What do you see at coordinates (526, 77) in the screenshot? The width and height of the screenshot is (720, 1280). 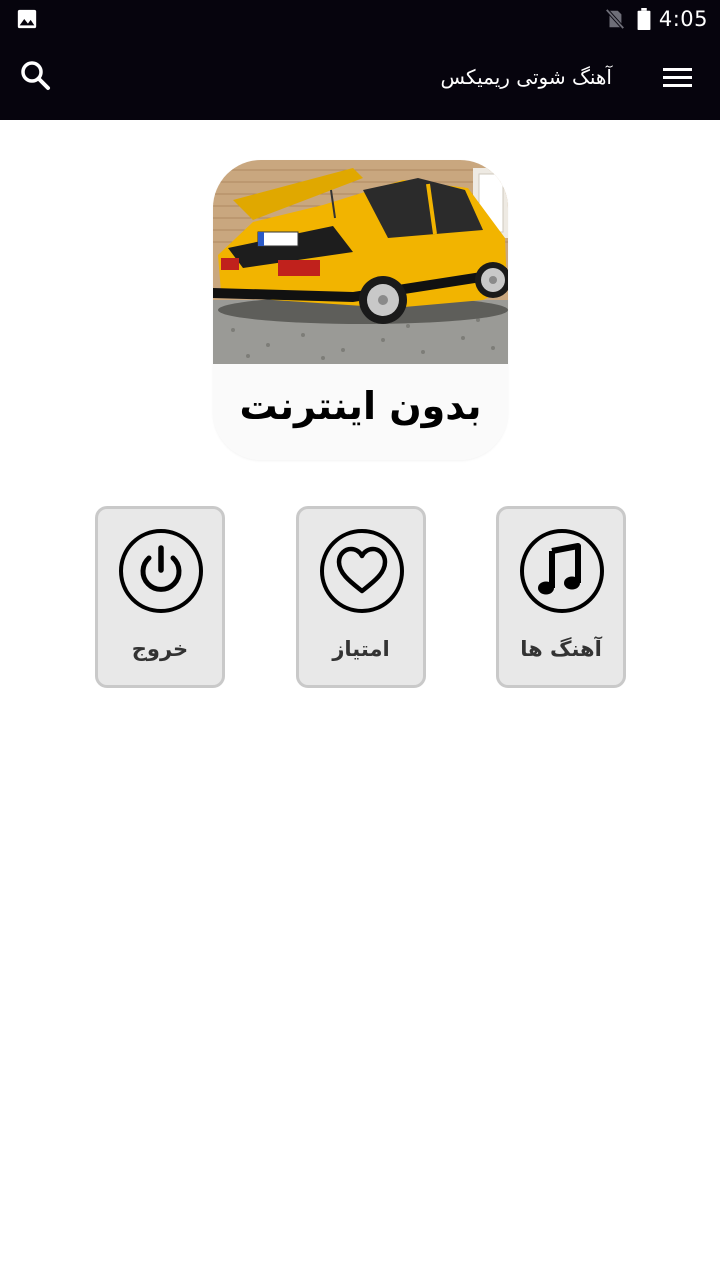 I see `app-title: آهنگ شوتی ریمیکس` at bounding box center [526, 77].